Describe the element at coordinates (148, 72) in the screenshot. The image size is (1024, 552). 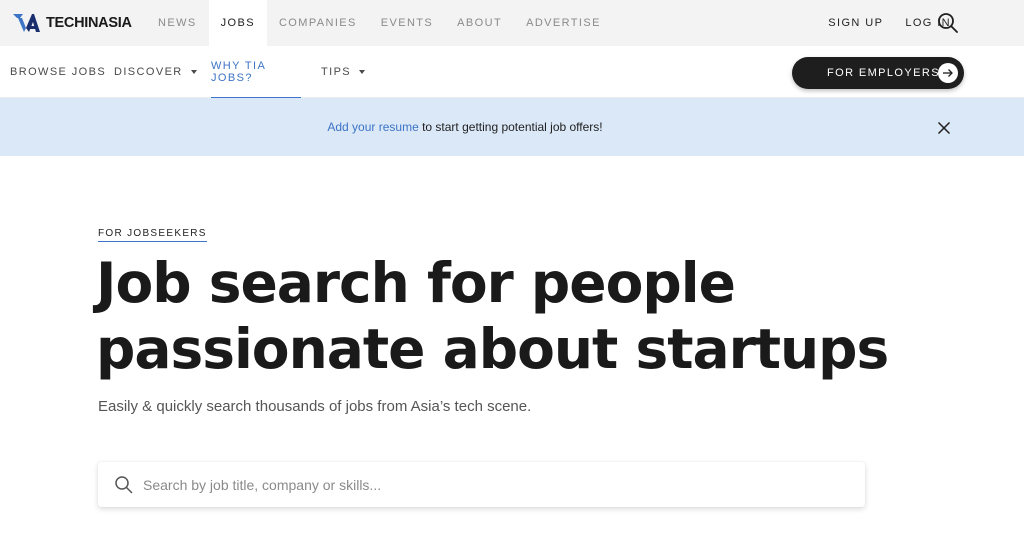
I see `subnav-discover-label: DISCOVER` at that location.